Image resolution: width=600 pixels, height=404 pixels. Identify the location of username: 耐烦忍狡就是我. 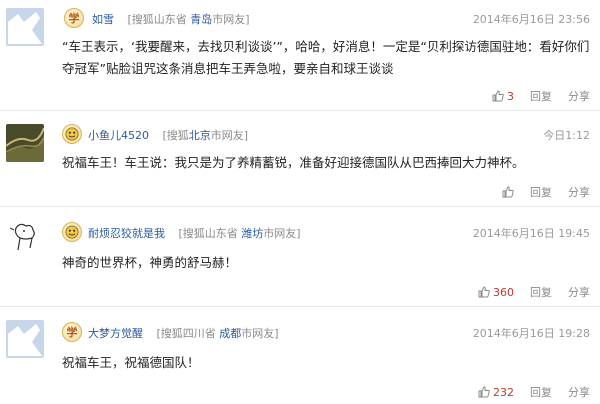
(126, 233).